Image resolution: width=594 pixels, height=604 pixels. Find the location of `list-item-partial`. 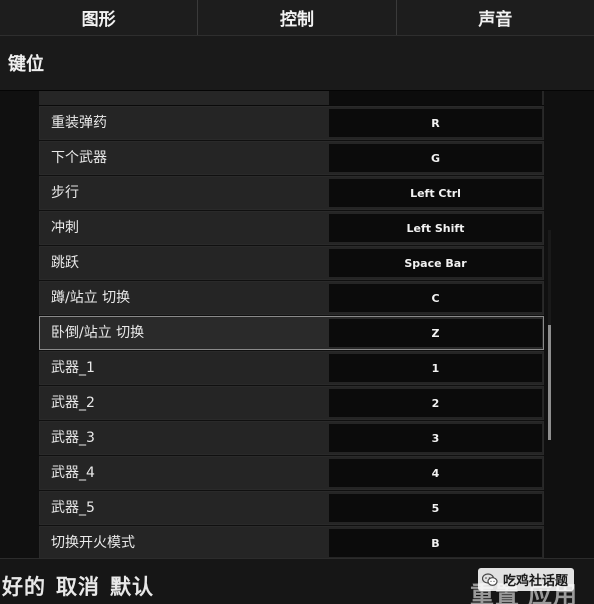

list-item-partial is located at coordinates (291, 98).